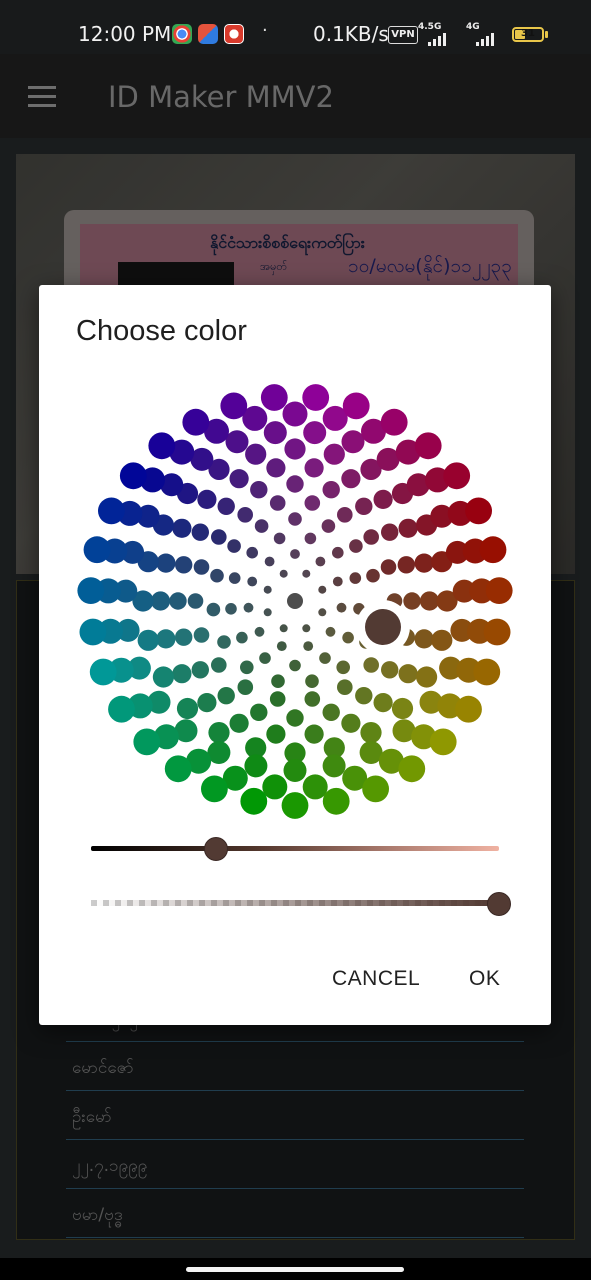  Describe the element at coordinates (484, 979) in the screenshot. I see `ok-button: OK` at that location.